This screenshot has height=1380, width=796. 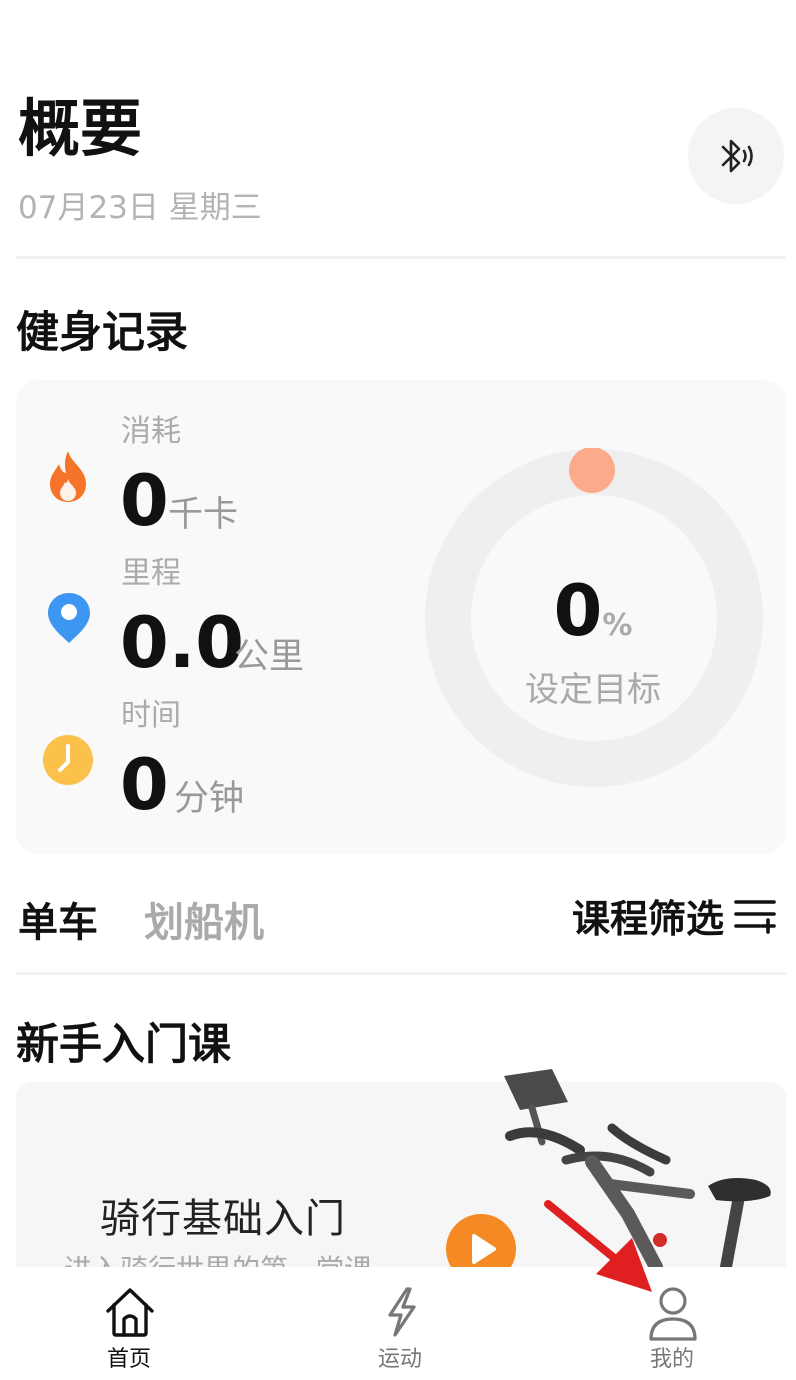 I want to click on time-label: 时间, so click(x=151, y=715).